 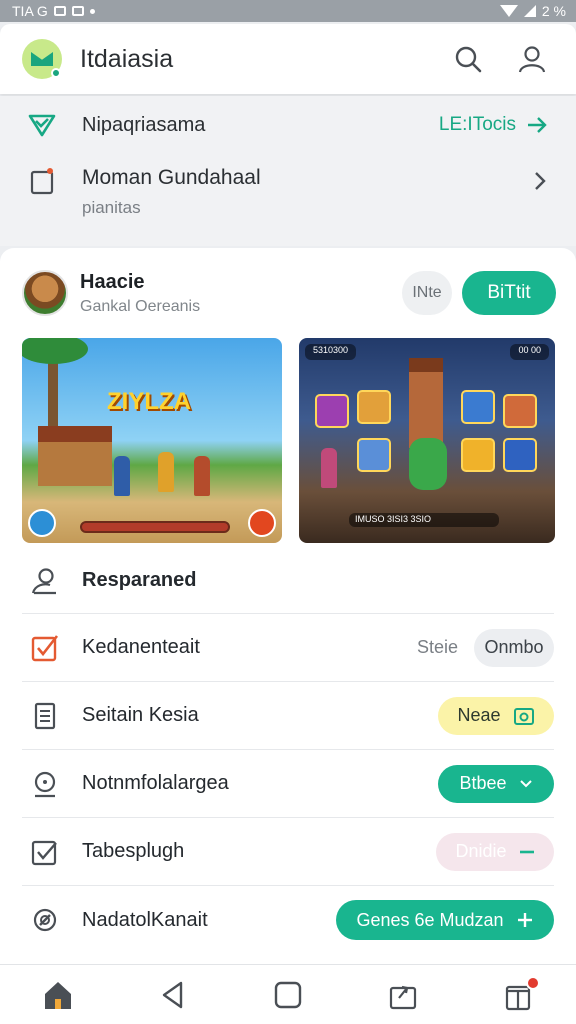 I want to click on clipboard-icon, so click(x=42, y=181).